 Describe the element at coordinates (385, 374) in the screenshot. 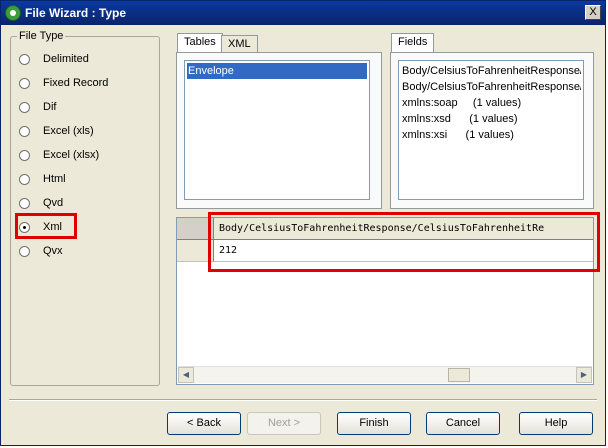

I see `horizontal-scrollbar: ◀ ▶` at that location.